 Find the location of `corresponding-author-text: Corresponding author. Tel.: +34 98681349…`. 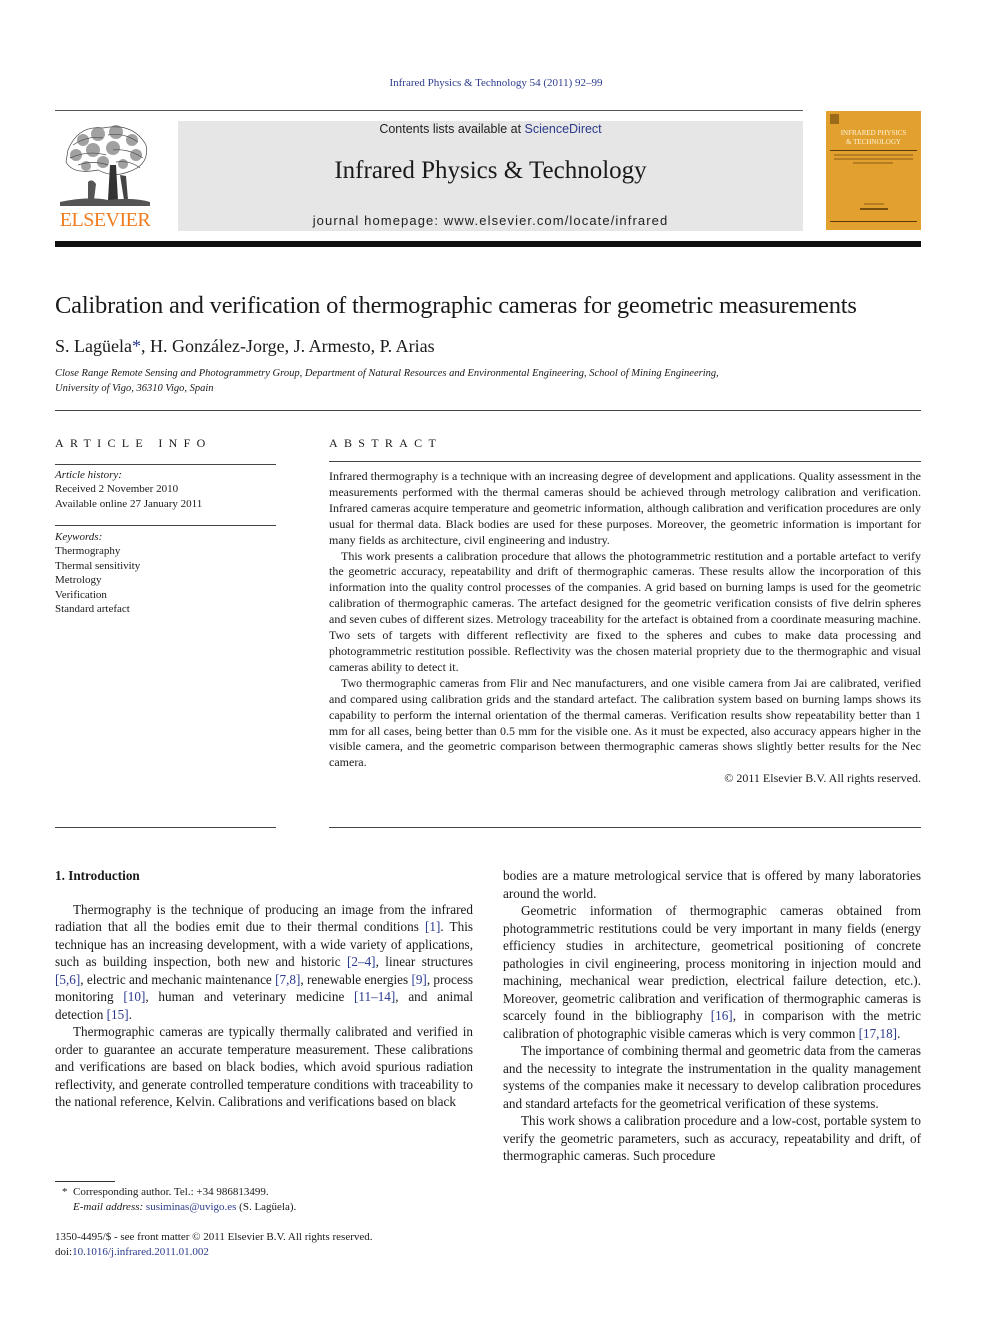

corresponding-author-text: Corresponding author. Tel.: +34 98681349… is located at coordinates (171, 1192).